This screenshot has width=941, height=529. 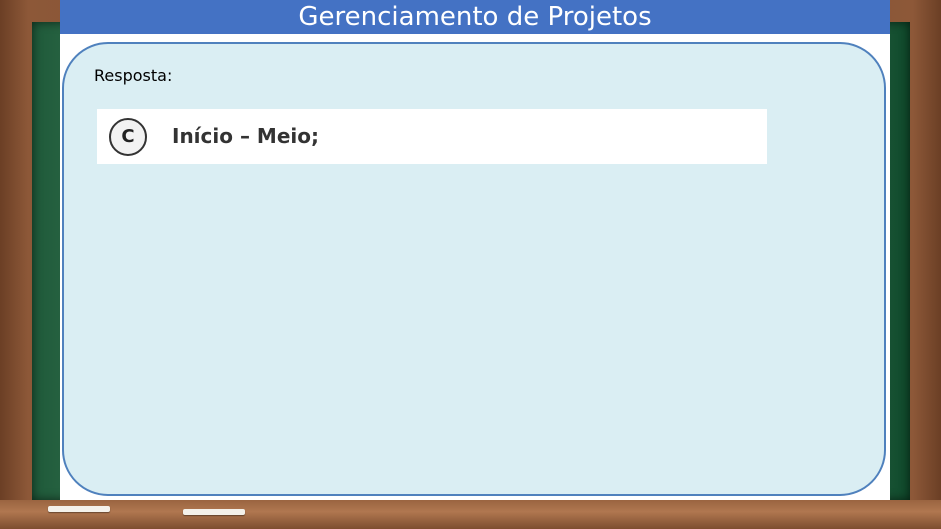 I want to click on slide-title: Gerenciamento de Projetos, so click(x=475, y=17).